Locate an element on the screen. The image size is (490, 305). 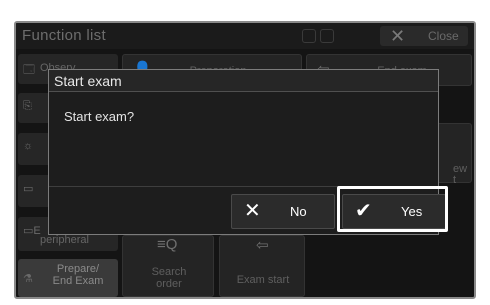
dialog-title: Start exam is located at coordinates (88, 81).